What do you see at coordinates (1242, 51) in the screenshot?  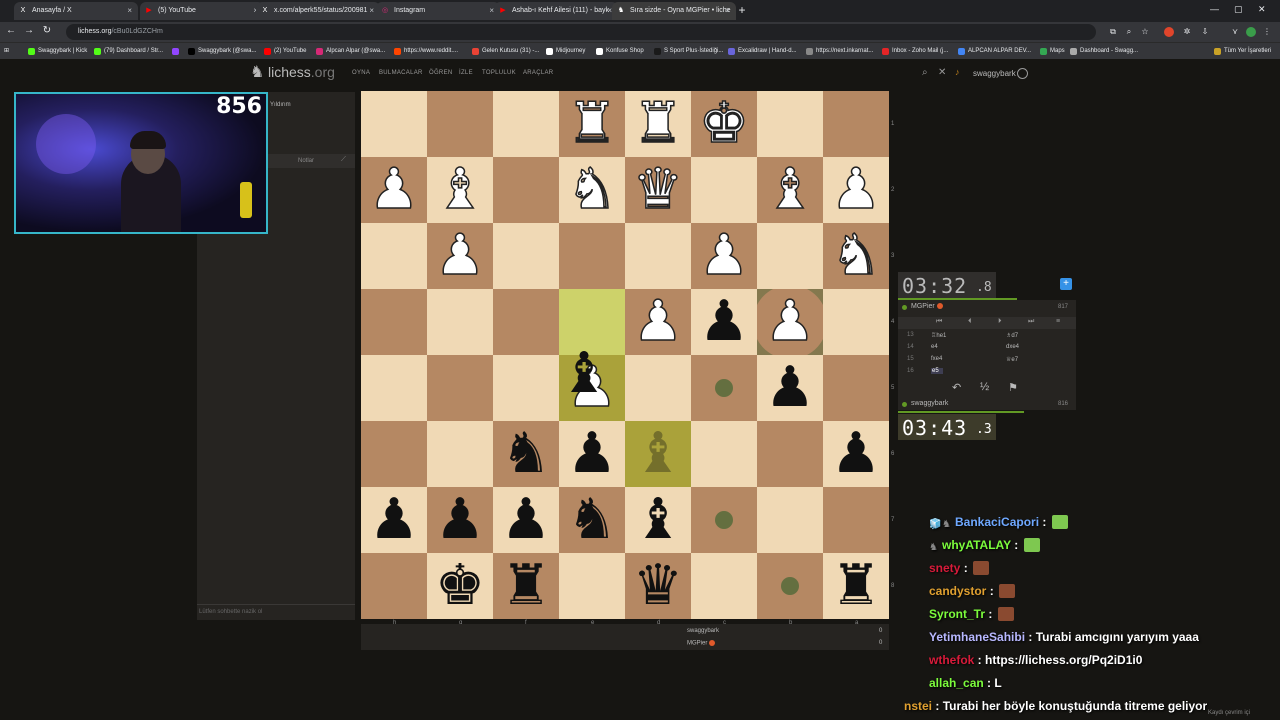 I see `all-bookmarks-link: Tüm Yer İşaretleri` at bounding box center [1242, 51].